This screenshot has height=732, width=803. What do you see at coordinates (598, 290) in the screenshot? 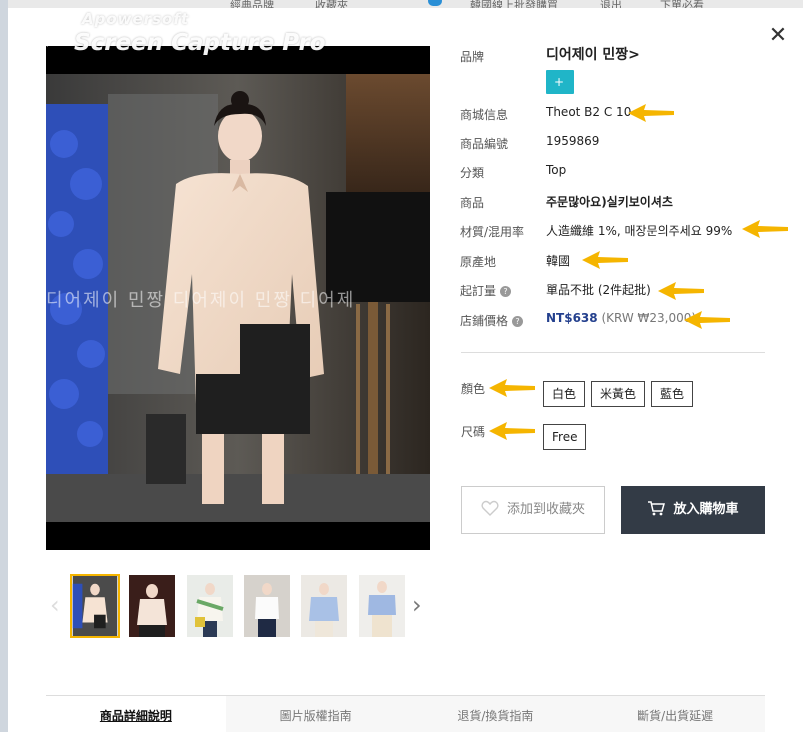
I see `moq-value: 單品不批 (2件起批)` at bounding box center [598, 290].